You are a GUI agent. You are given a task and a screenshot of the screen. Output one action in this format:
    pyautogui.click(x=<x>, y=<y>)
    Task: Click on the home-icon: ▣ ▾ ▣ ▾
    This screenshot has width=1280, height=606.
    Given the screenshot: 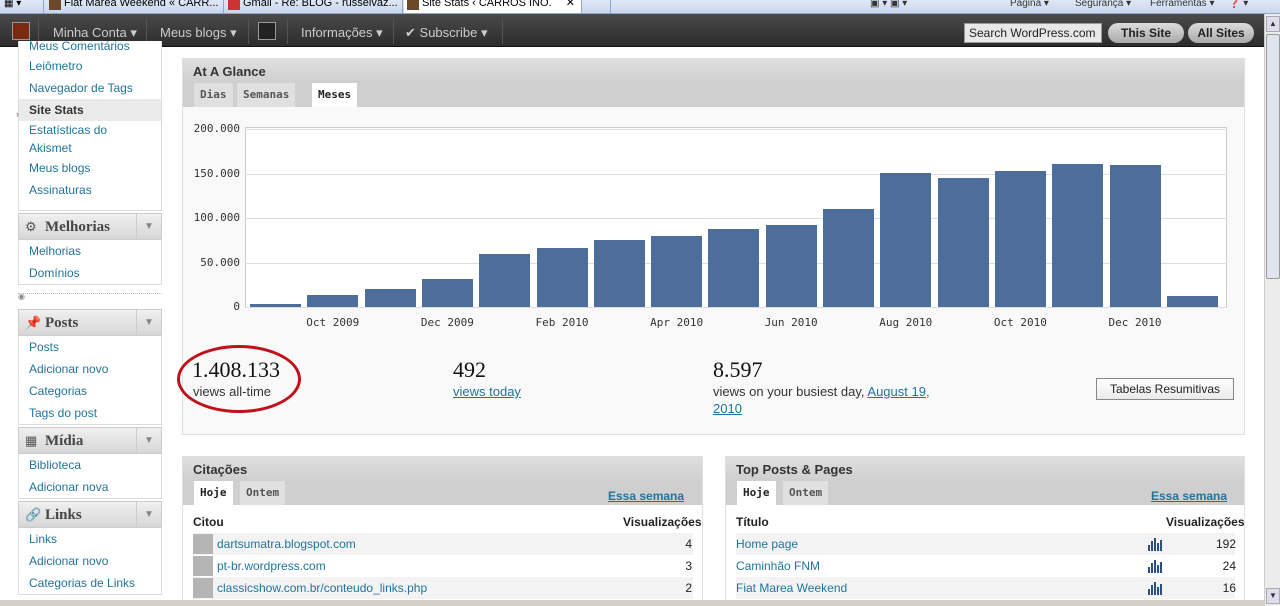 What is the action you would take?
    pyautogui.click(x=888, y=4)
    